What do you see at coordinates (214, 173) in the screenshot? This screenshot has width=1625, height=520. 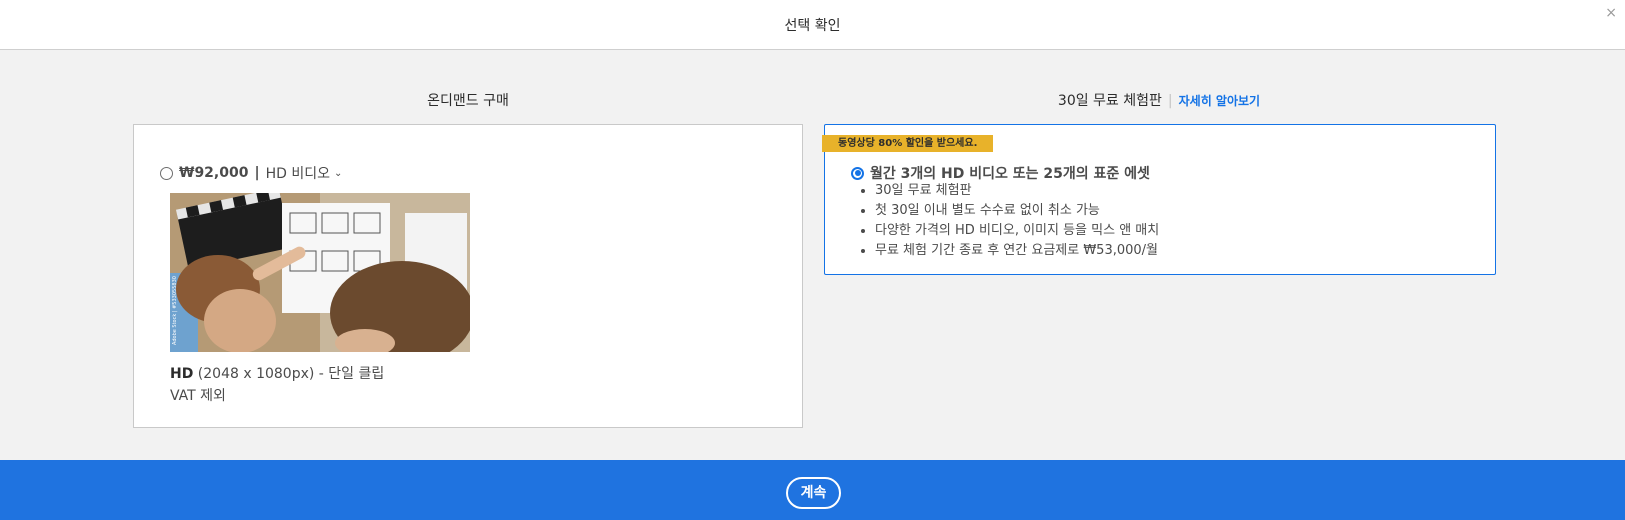 I see `on-demand-price: ₩92,000` at bounding box center [214, 173].